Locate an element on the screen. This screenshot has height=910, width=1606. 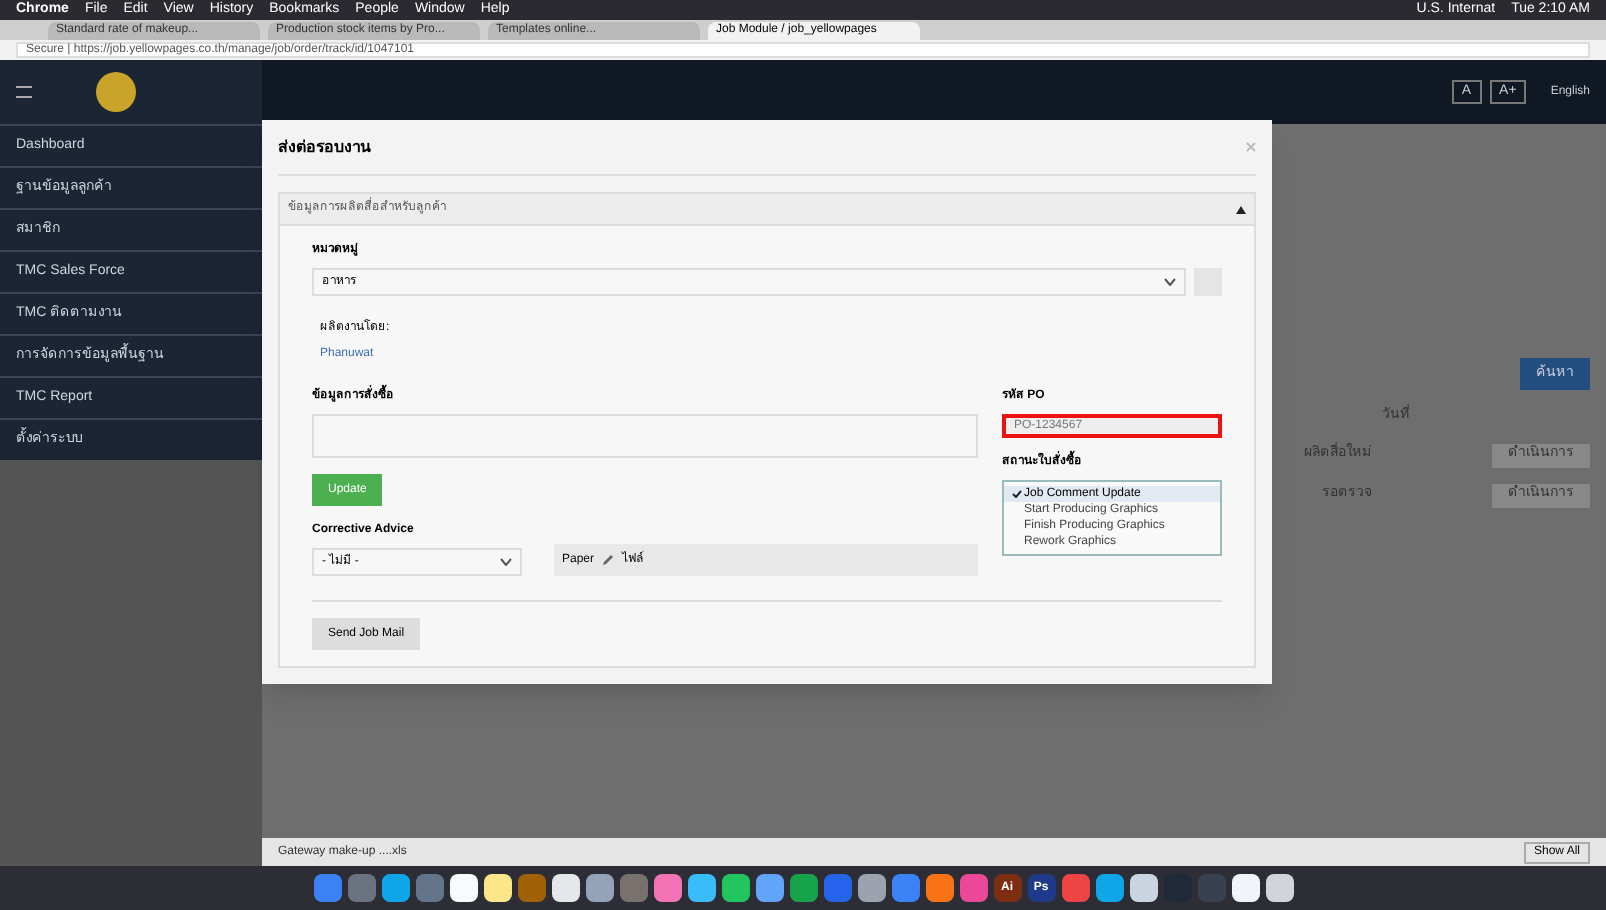
collapse-icon is located at coordinates (1241, 209).